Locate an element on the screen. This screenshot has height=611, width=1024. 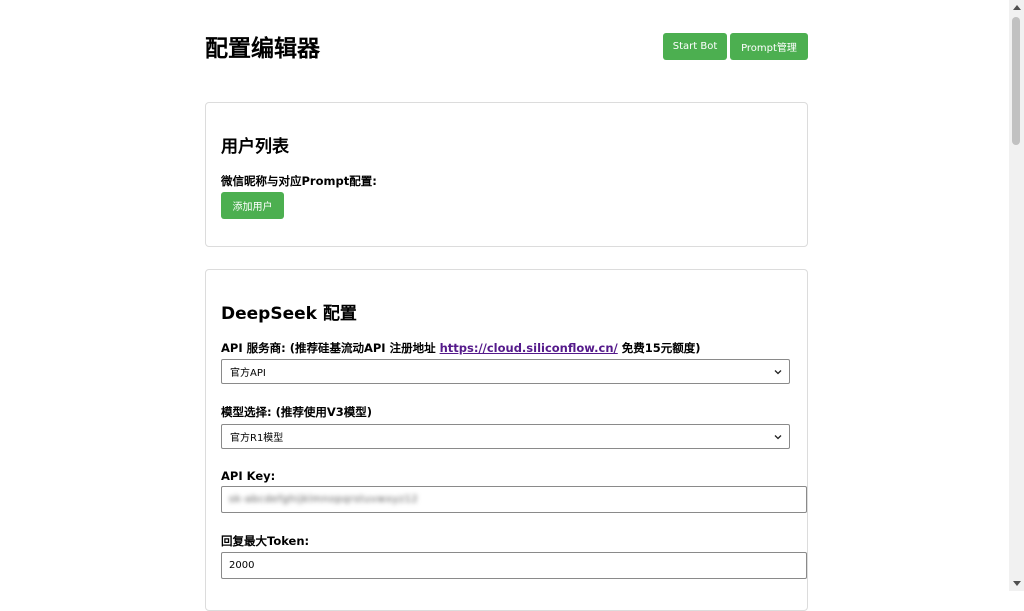
user-mapping-label: 微信昵称与对应Prompt配置: is located at coordinates (299, 181).